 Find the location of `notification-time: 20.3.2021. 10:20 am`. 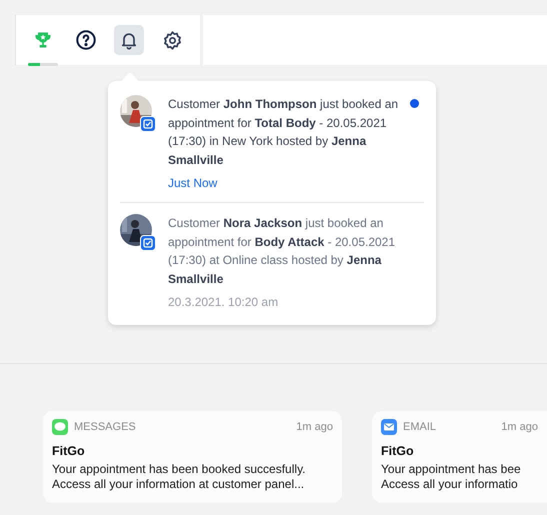

notification-time: 20.3.2021. 10:20 am is located at coordinates (223, 302).